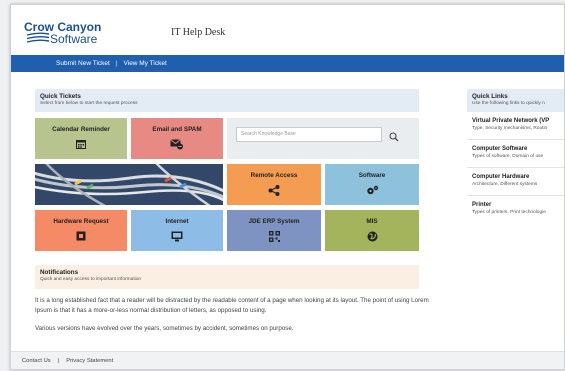 The image size is (565, 371). What do you see at coordinates (508, 156) in the screenshot?
I see `quick-link-desc: Types of software, Domain of use` at bounding box center [508, 156].